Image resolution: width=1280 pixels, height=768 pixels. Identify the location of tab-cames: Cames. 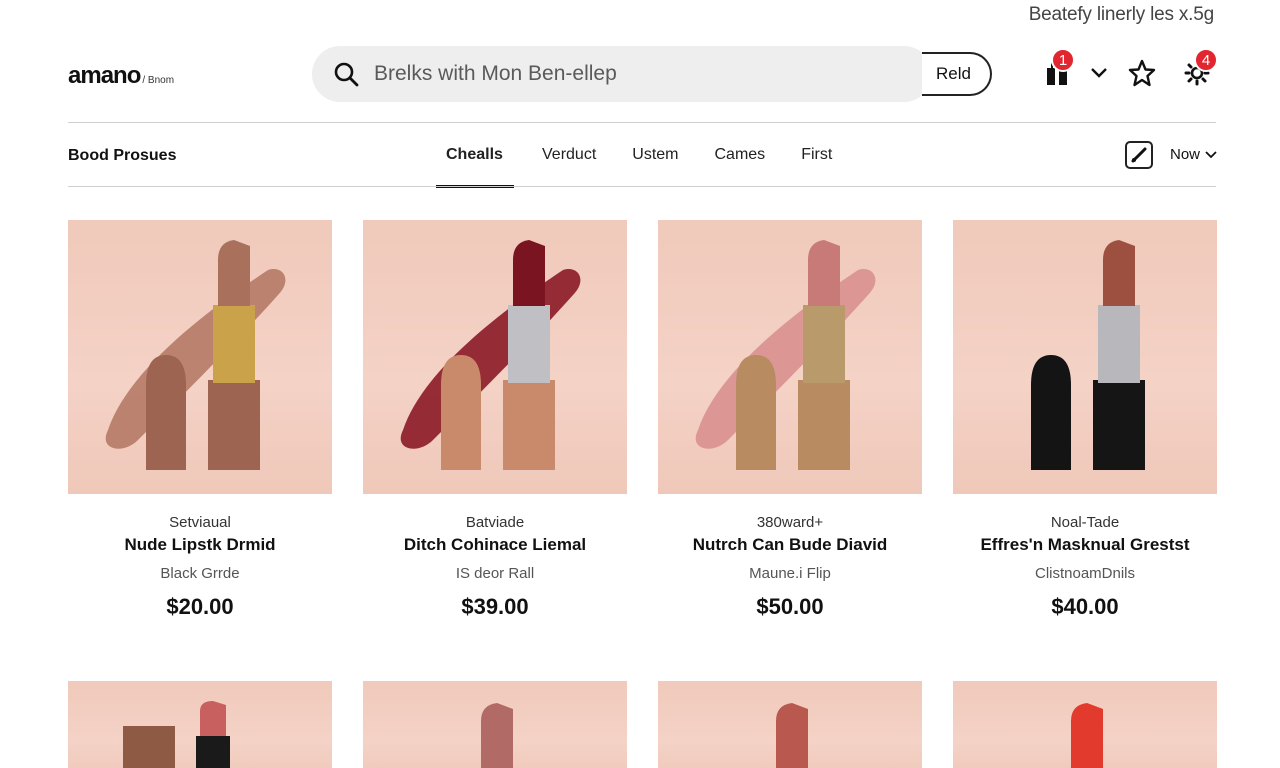
(740, 155).